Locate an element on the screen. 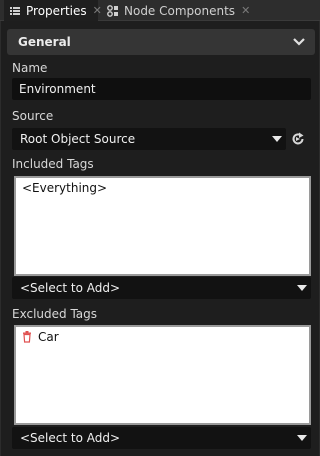 The image size is (320, 456). excluded-tags-add-label: <Select to Add> is located at coordinates (70, 438).